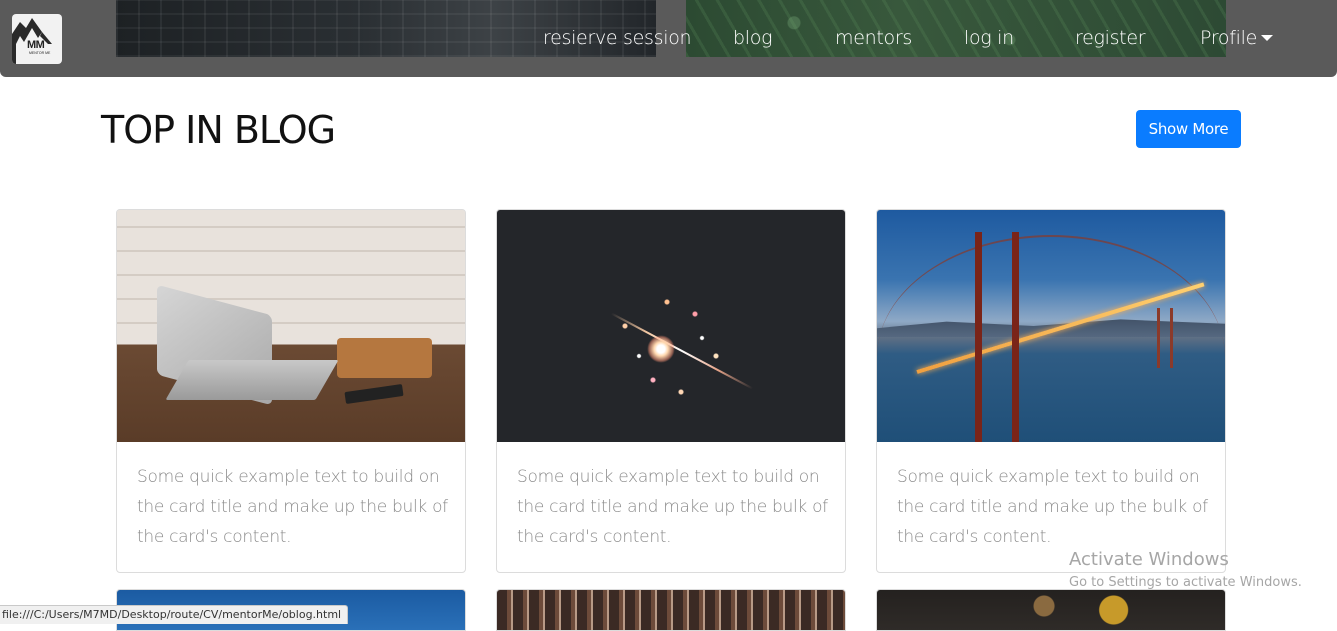 The width and height of the screenshot is (1337, 631). What do you see at coordinates (752, 38) in the screenshot?
I see `nav-link-blog: blog` at bounding box center [752, 38].